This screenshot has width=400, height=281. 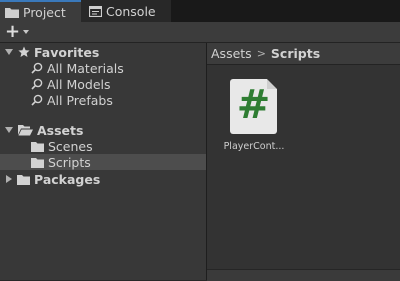 I want to click on tree-item-label: All Models, so click(x=79, y=84).